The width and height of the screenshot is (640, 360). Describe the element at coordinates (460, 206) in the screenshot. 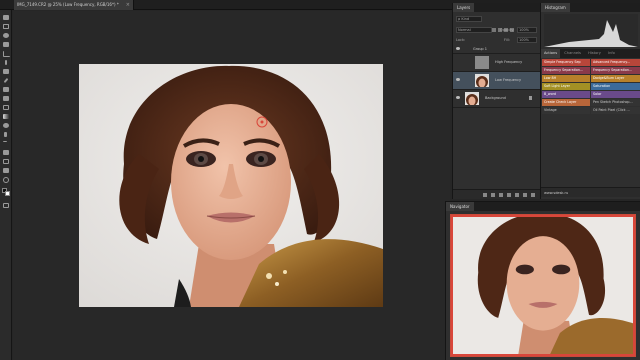

I see `tab-navigator: Navigator` at that location.